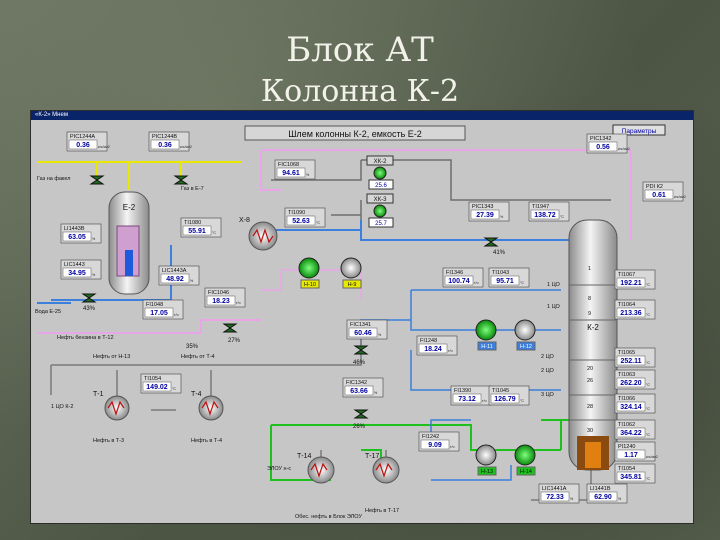 The width and height of the screenshot is (720, 540). I want to click on xk2-value: 25.6, so click(381, 186).